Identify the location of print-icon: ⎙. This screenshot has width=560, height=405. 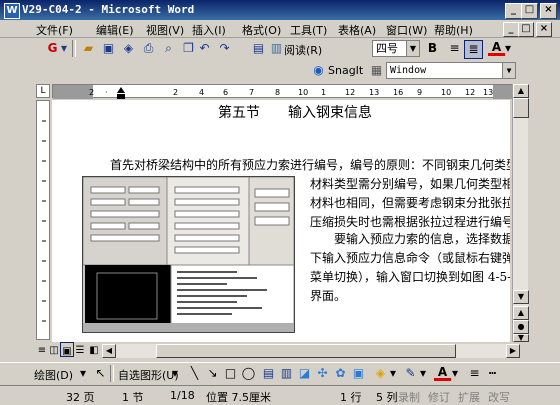
(148, 48).